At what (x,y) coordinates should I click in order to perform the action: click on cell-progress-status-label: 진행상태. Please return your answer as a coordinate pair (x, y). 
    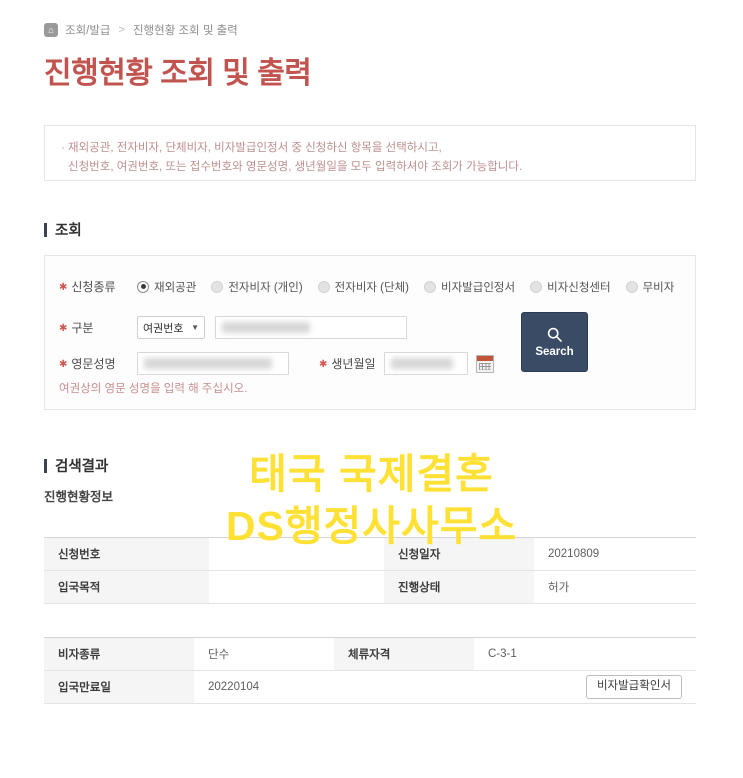
    Looking at the image, I should click on (459, 587).